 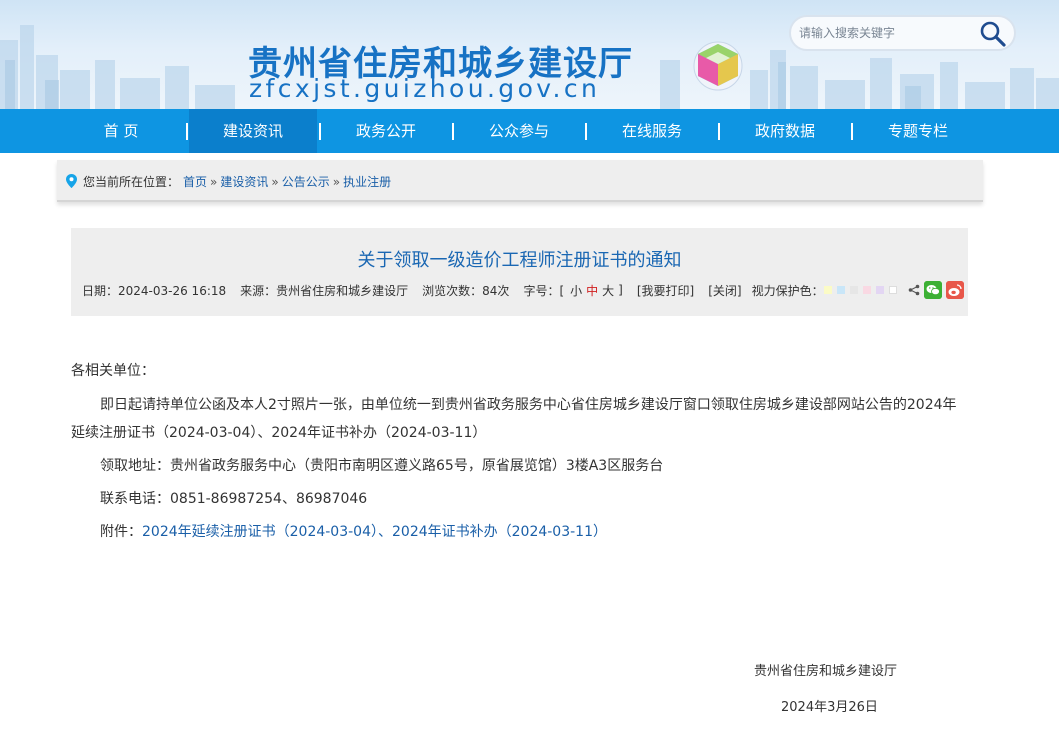 What do you see at coordinates (914, 290) in the screenshot?
I see `share-icon` at bounding box center [914, 290].